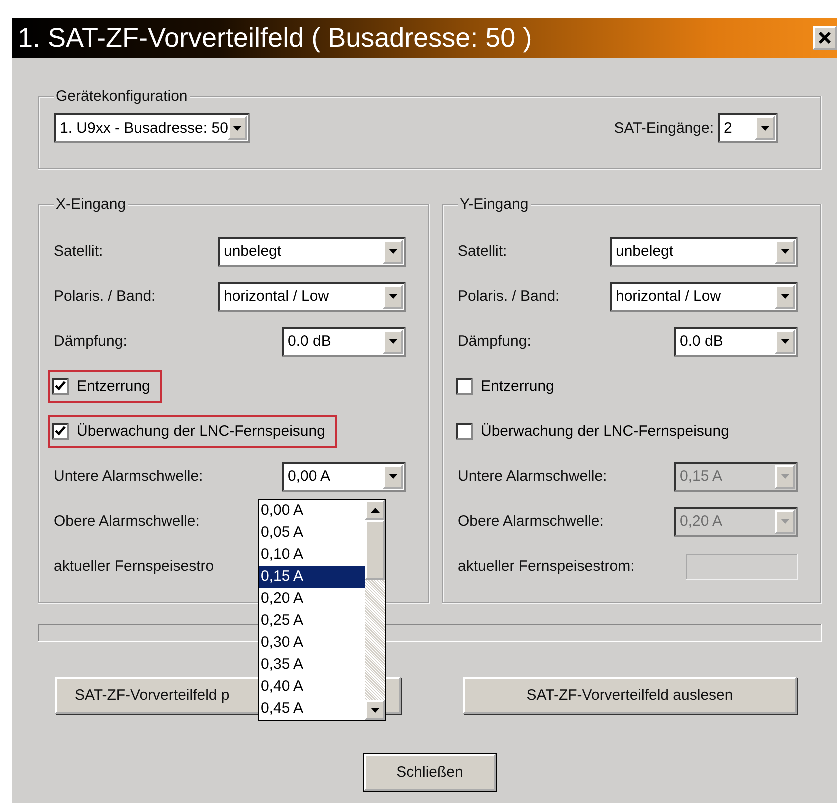 The height and width of the screenshot is (810, 837). I want to click on field-label: aktueller Fernspeisestro, so click(134, 566).